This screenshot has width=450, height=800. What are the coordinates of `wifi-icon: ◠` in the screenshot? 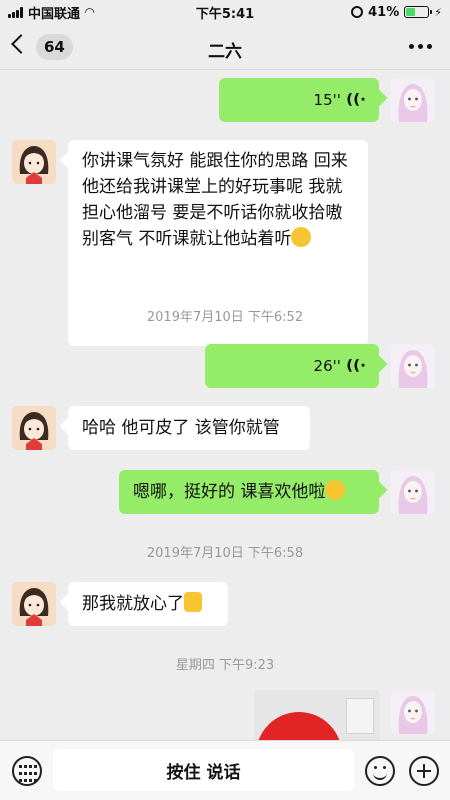 It's located at (90, 12).